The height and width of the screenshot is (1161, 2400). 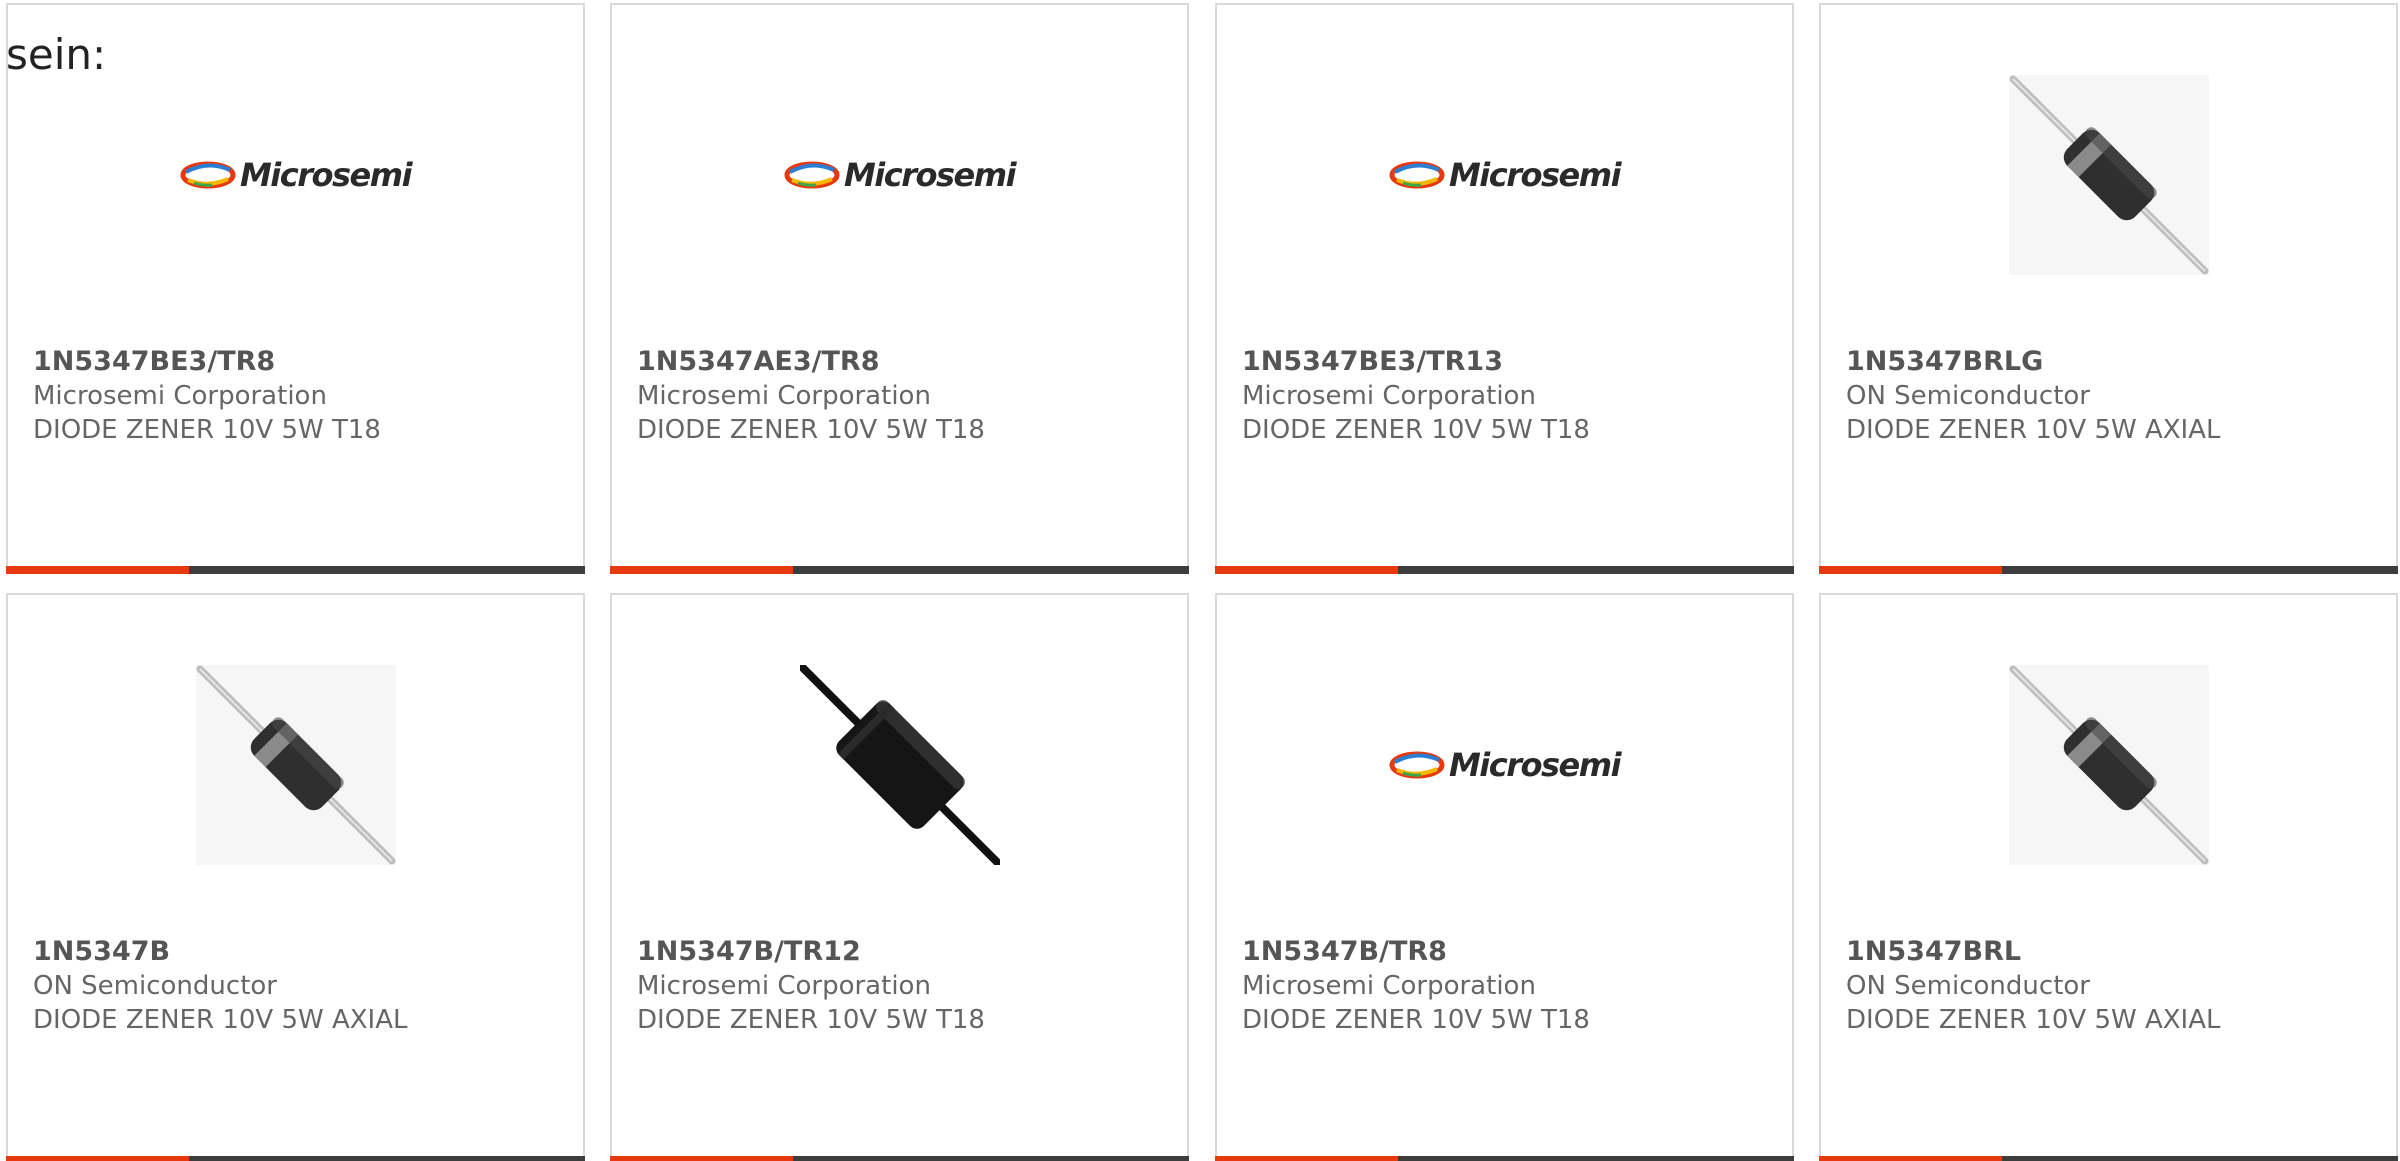 What do you see at coordinates (56, 54) in the screenshot?
I see `intro-text: sein:` at bounding box center [56, 54].